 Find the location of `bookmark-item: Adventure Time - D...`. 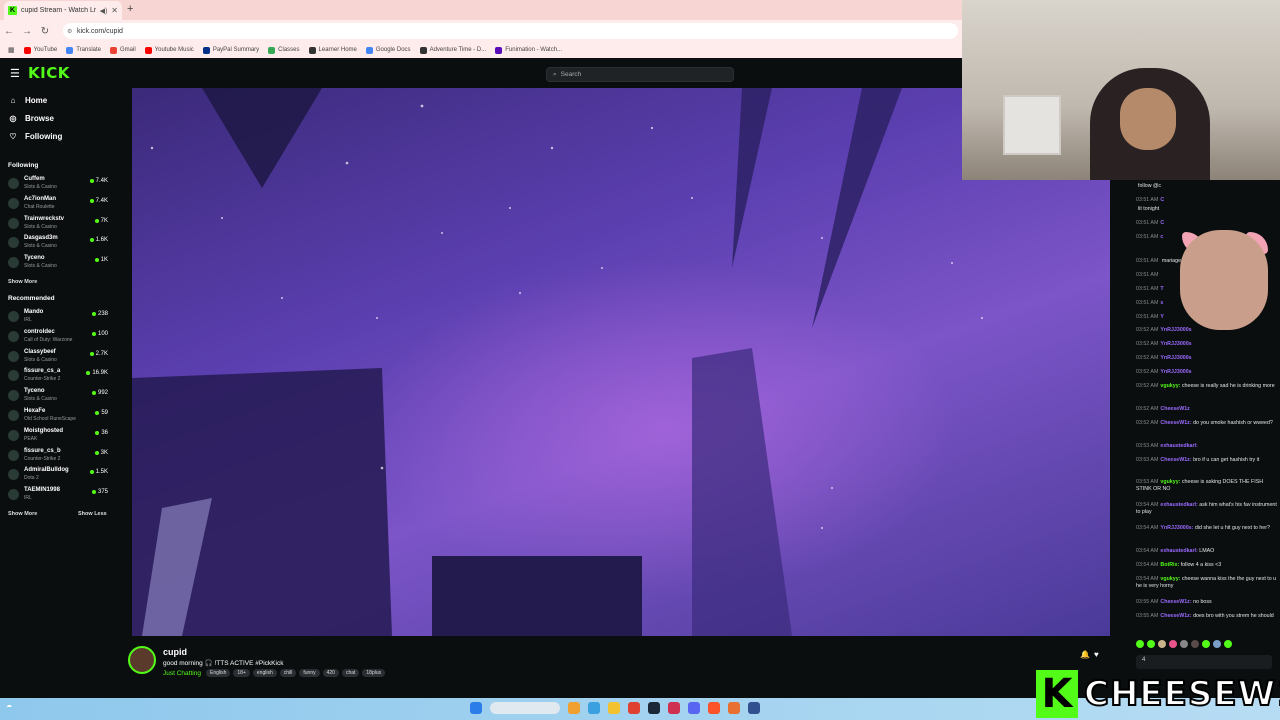

bookmark-item: Adventure Time - D... is located at coordinates (452, 50).